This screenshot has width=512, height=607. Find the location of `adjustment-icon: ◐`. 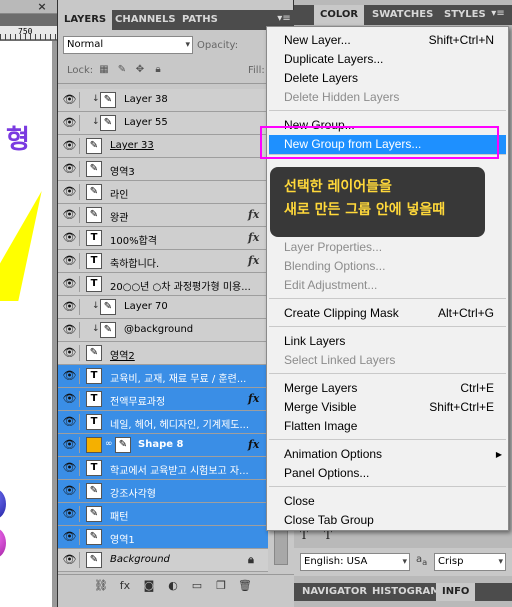

adjustment-icon: ◐ is located at coordinates (173, 586).